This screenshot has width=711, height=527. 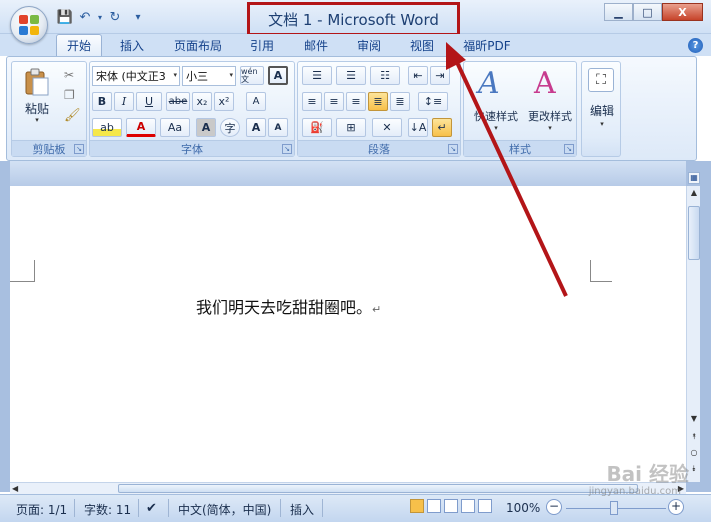 I want to click on arrow-shaft, so click(x=510, y=177).